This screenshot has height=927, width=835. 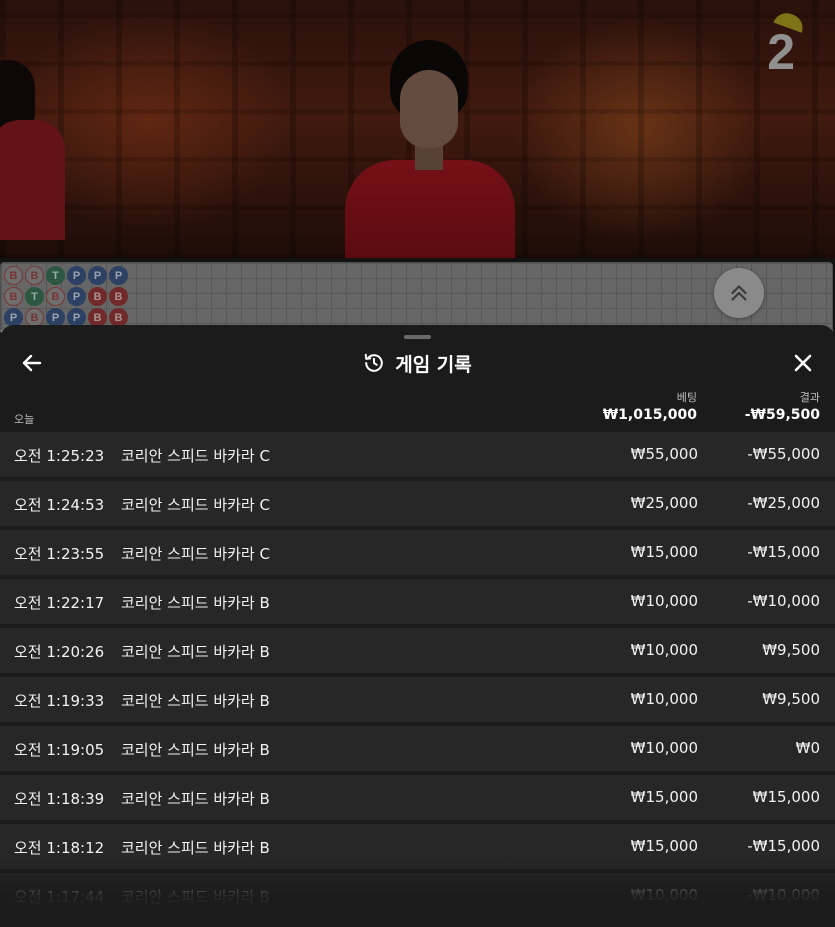 What do you see at coordinates (59, 456) in the screenshot?
I see `row-time: 오전 1:25:23` at bounding box center [59, 456].